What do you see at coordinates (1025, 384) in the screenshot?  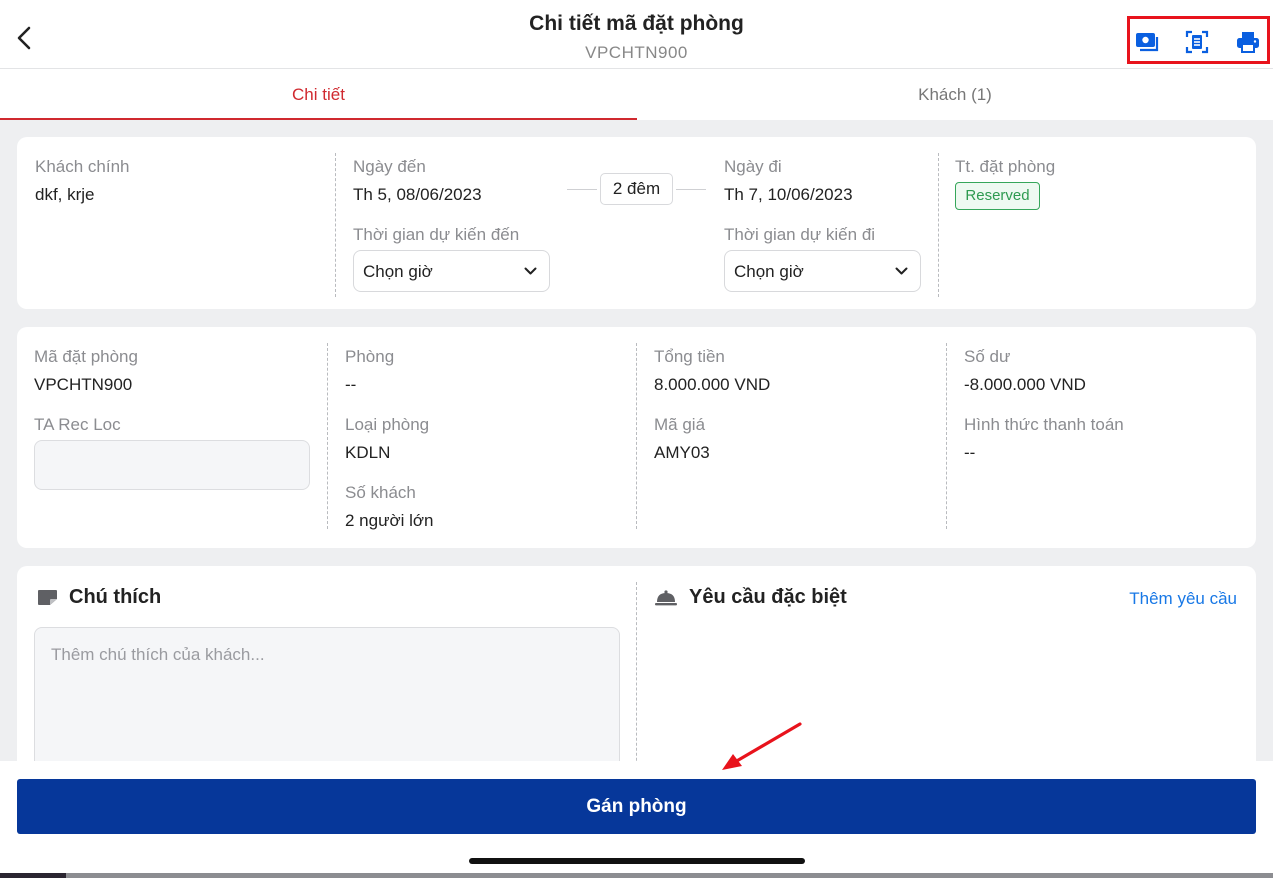 I see `balance-value: -8.000.000 VND` at bounding box center [1025, 384].